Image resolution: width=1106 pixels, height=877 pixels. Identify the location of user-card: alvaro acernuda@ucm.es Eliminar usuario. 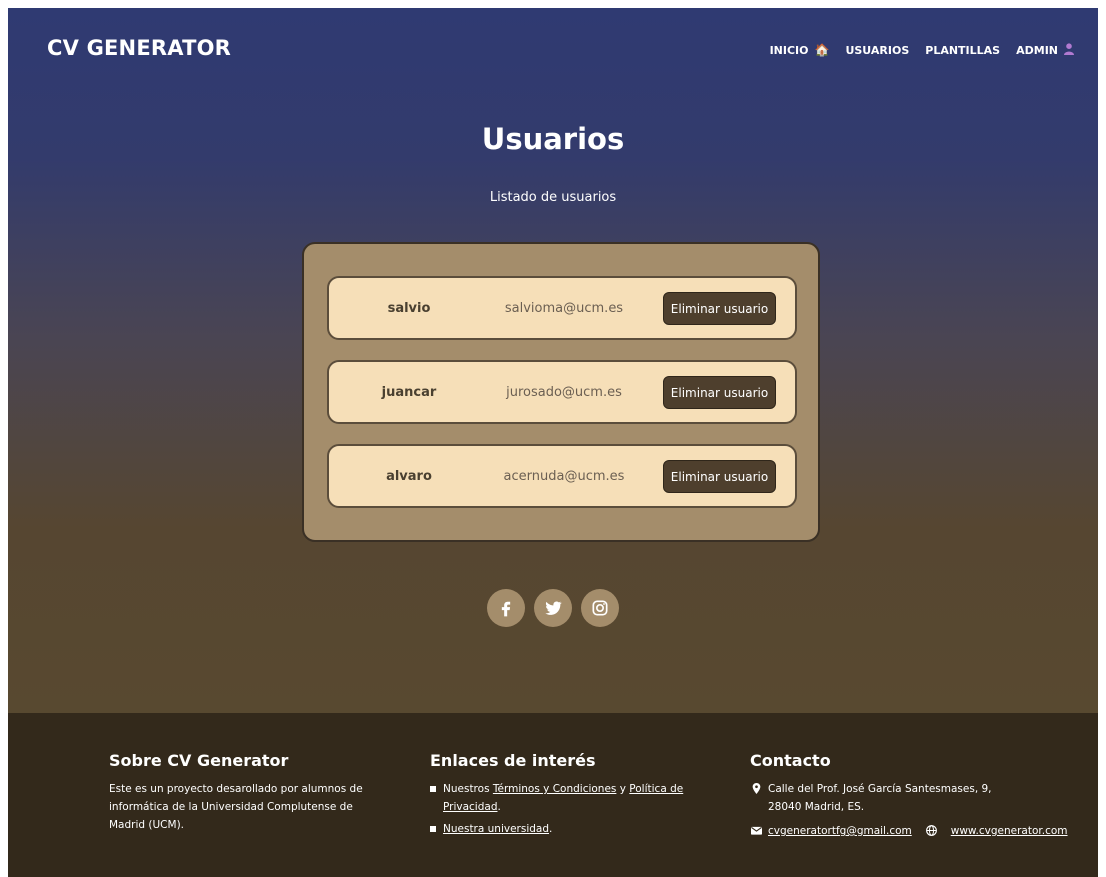
(562, 476).